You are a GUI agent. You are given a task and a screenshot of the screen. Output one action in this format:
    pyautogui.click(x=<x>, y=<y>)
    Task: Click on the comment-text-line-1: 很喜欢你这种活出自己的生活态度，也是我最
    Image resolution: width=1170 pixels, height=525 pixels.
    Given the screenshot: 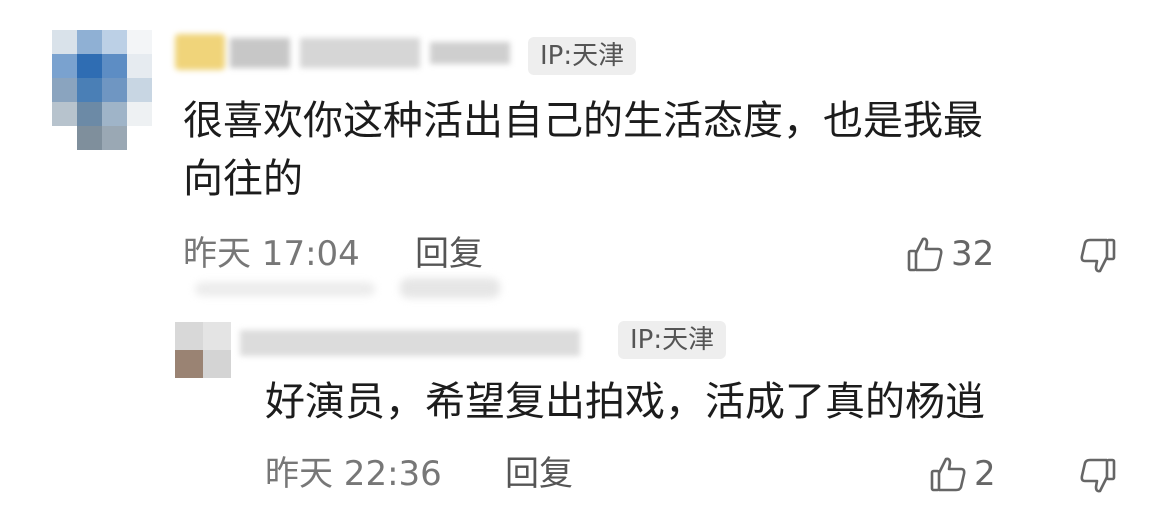 What is the action you would take?
    pyautogui.click(x=583, y=121)
    